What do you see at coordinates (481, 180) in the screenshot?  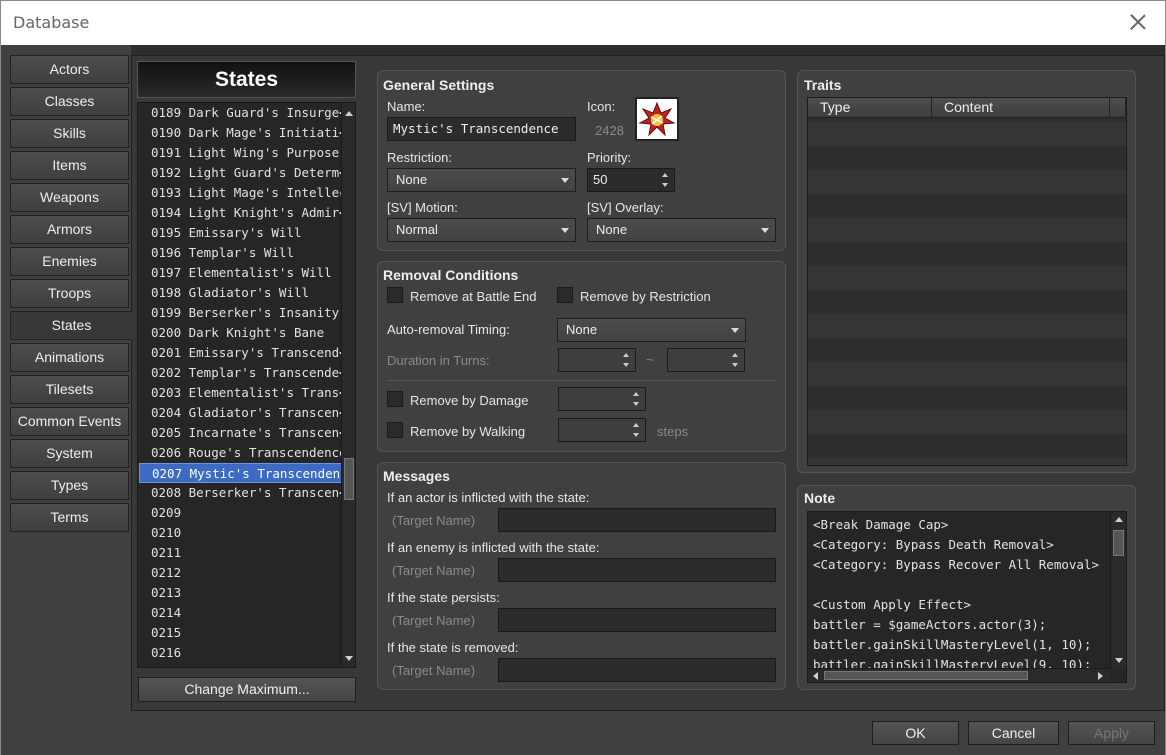 I see `restriction-select: None` at bounding box center [481, 180].